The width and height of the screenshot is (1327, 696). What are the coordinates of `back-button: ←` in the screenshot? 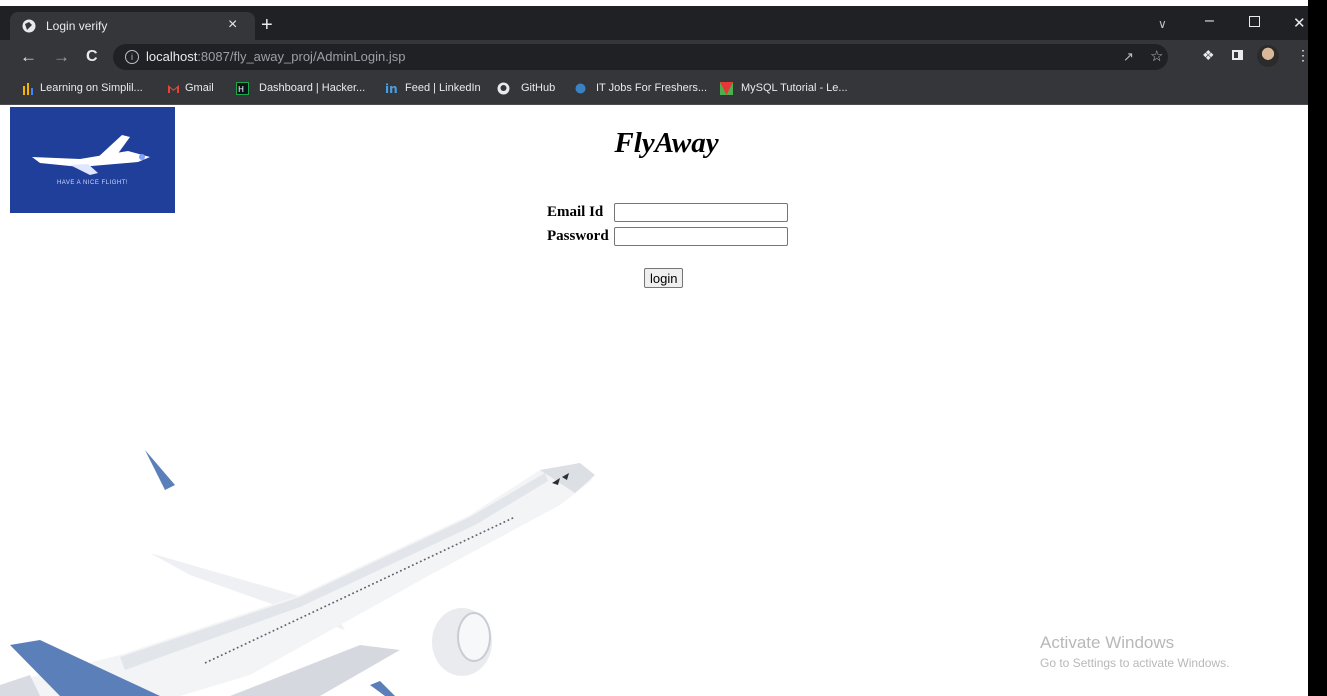 It's located at (28, 57).